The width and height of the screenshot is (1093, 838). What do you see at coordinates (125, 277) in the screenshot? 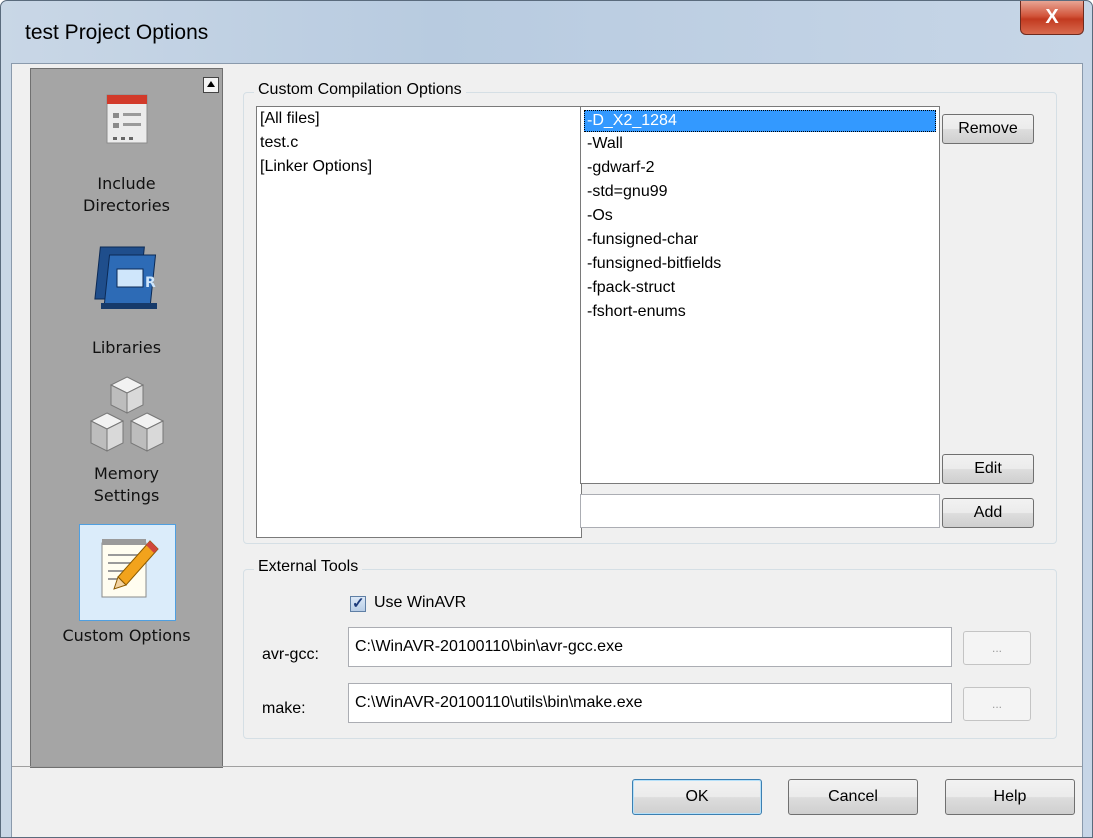
I see `books-icon: R` at bounding box center [125, 277].